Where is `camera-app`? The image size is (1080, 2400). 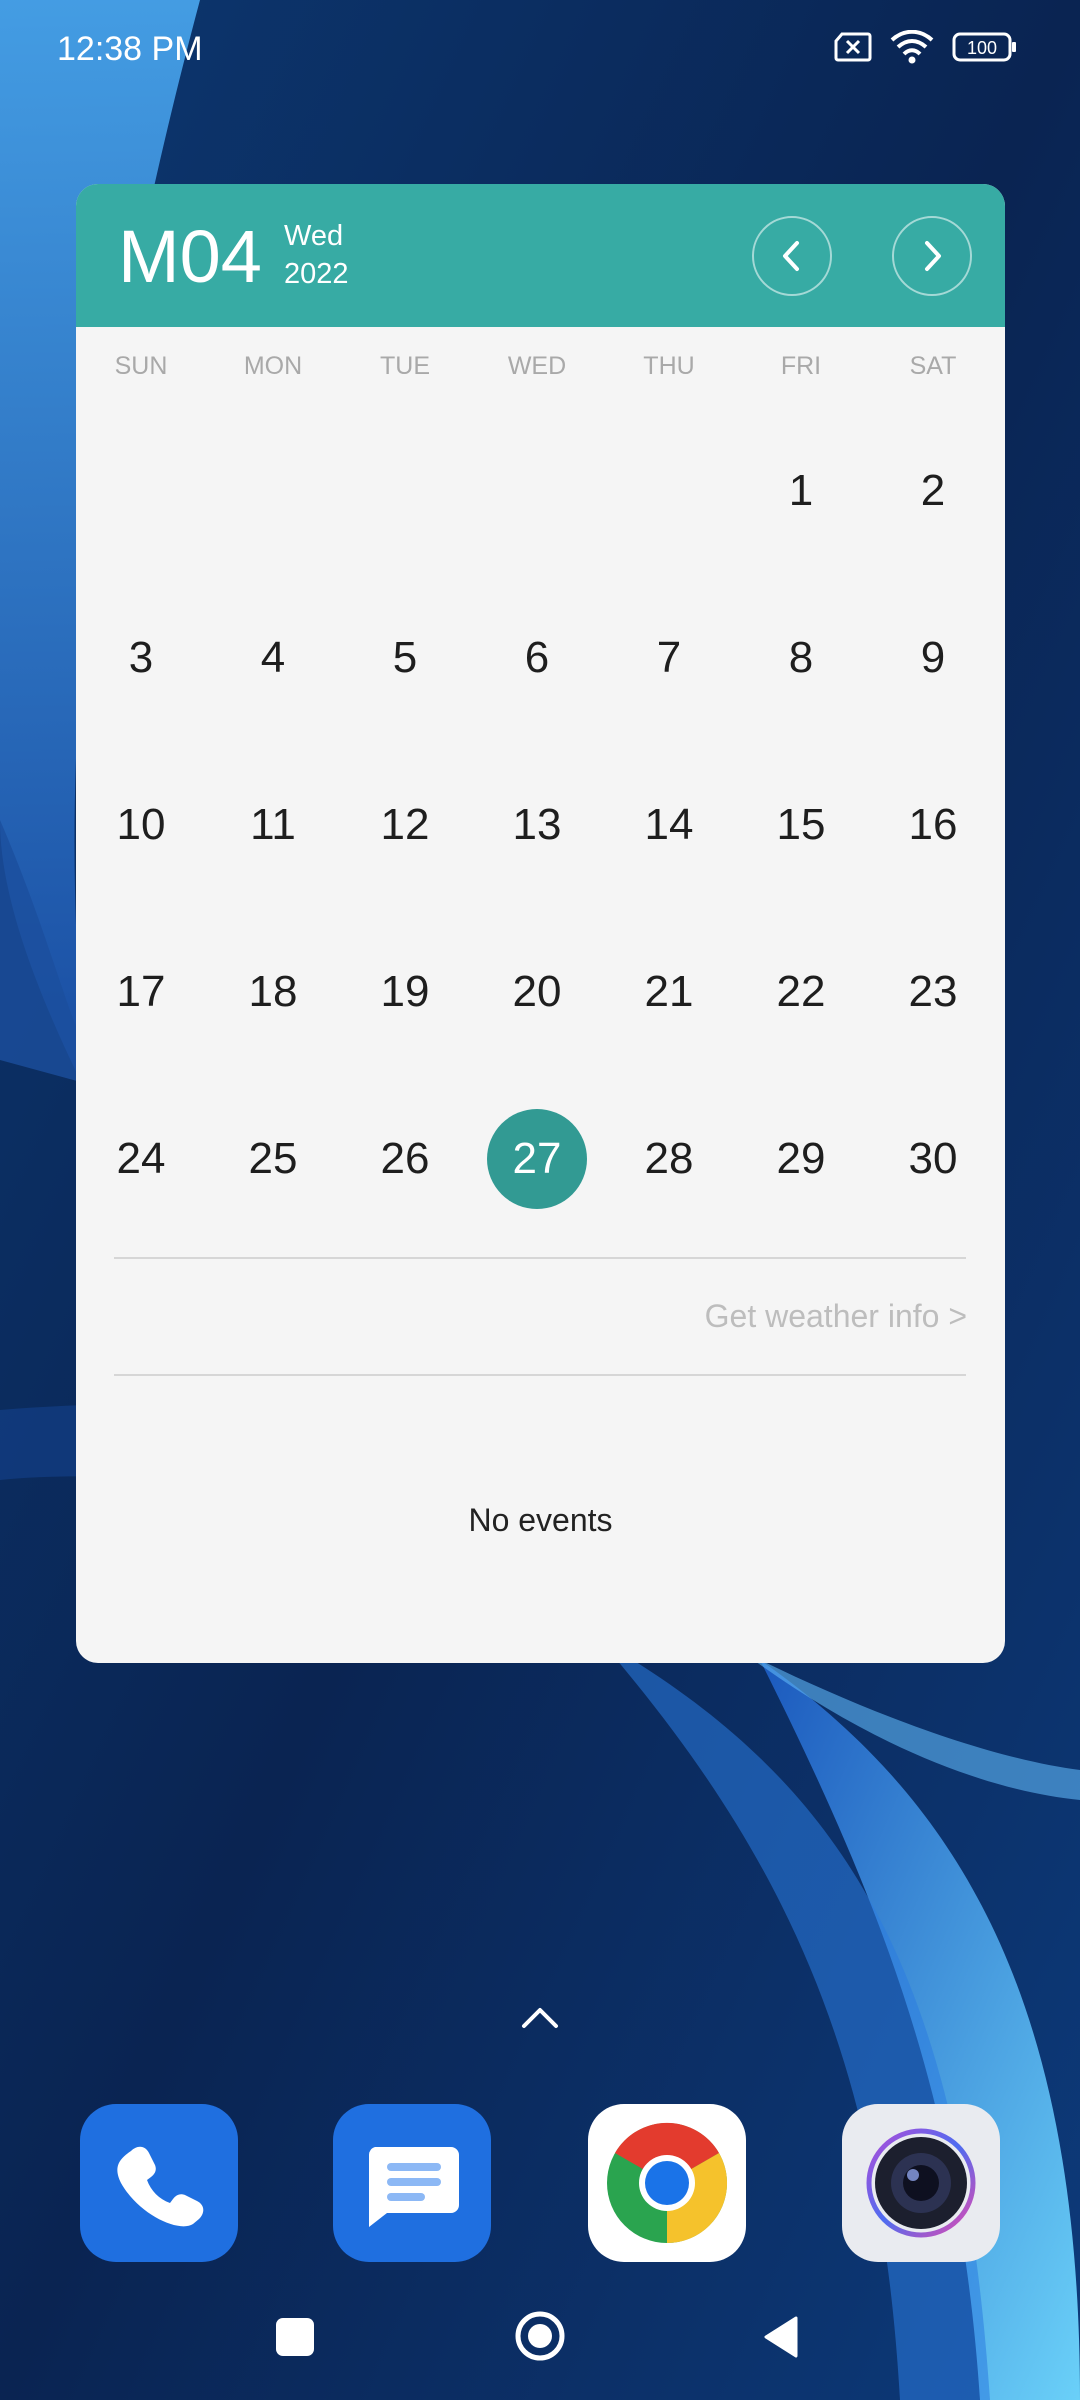 camera-app is located at coordinates (921, 2183).